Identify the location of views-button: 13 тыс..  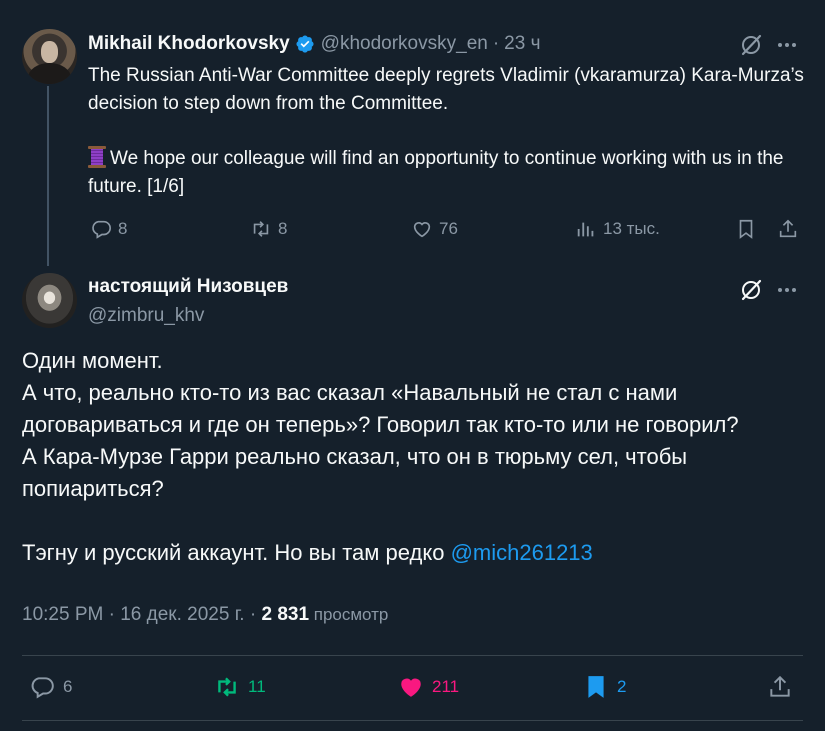
(617, 229).